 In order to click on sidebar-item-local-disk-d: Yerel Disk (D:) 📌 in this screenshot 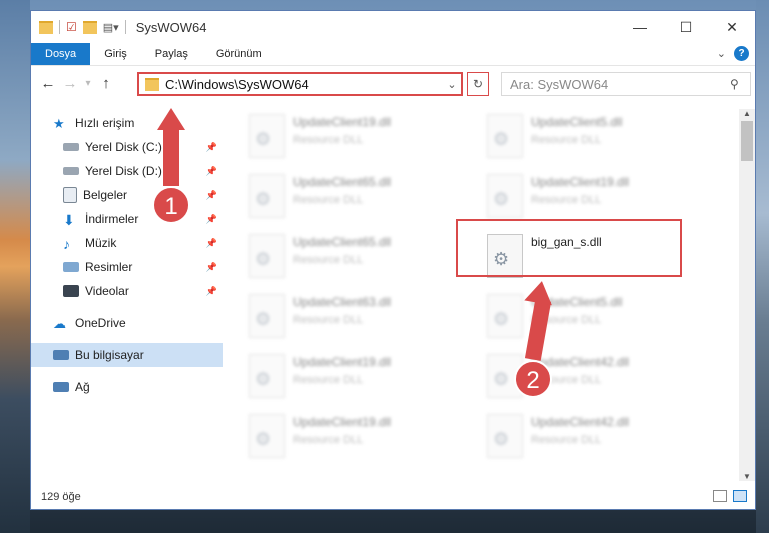, I will do `click(127, 171)`.